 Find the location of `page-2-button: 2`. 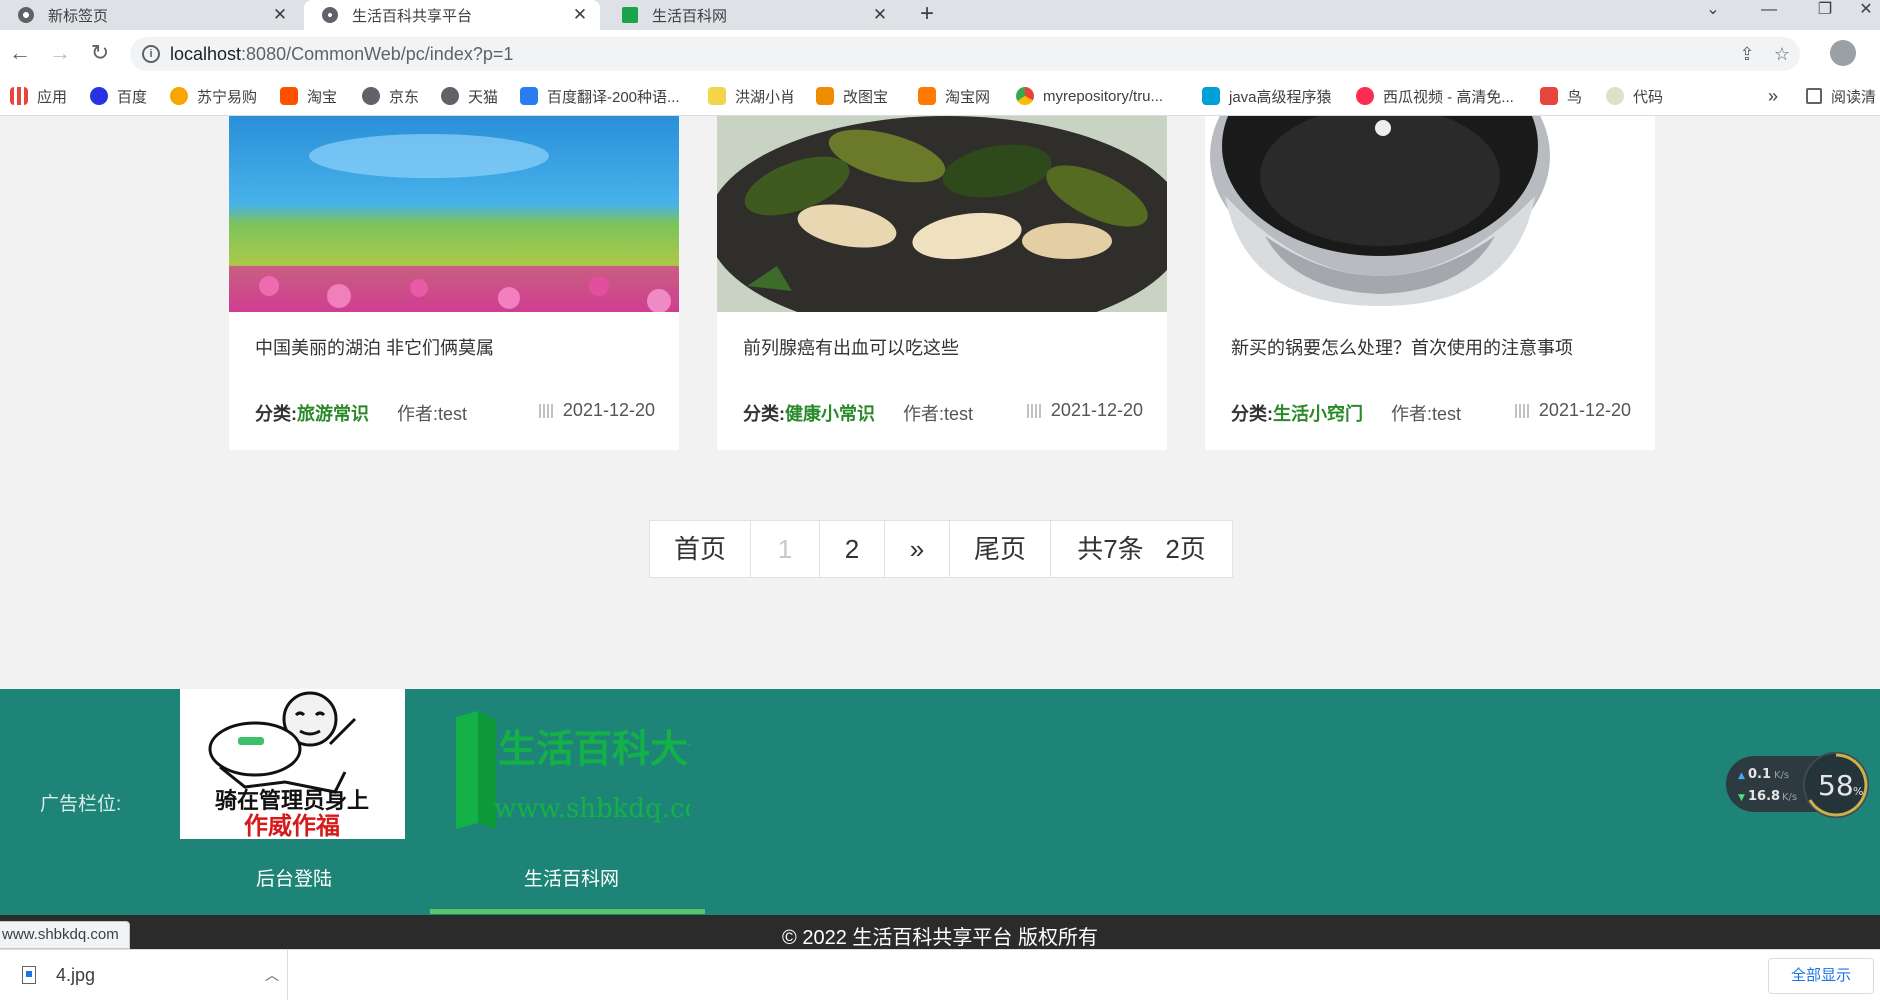

page-2-button: 2 is located at coordinates (852, 549).